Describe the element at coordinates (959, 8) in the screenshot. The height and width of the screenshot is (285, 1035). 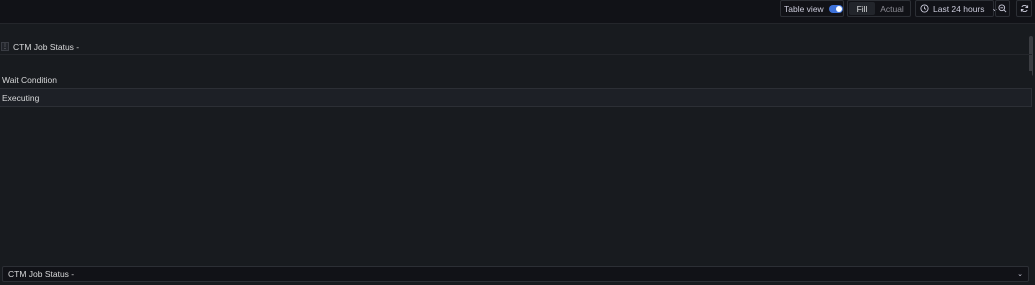
I see `time-range-label: Last 24 hours` at that location.